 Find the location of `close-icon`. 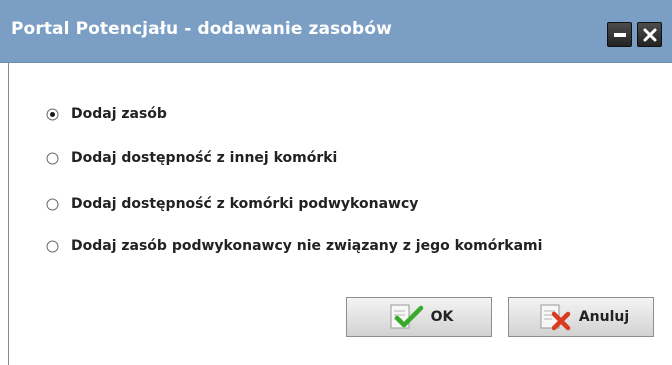

close-icon is located at coordinates (650, 35).